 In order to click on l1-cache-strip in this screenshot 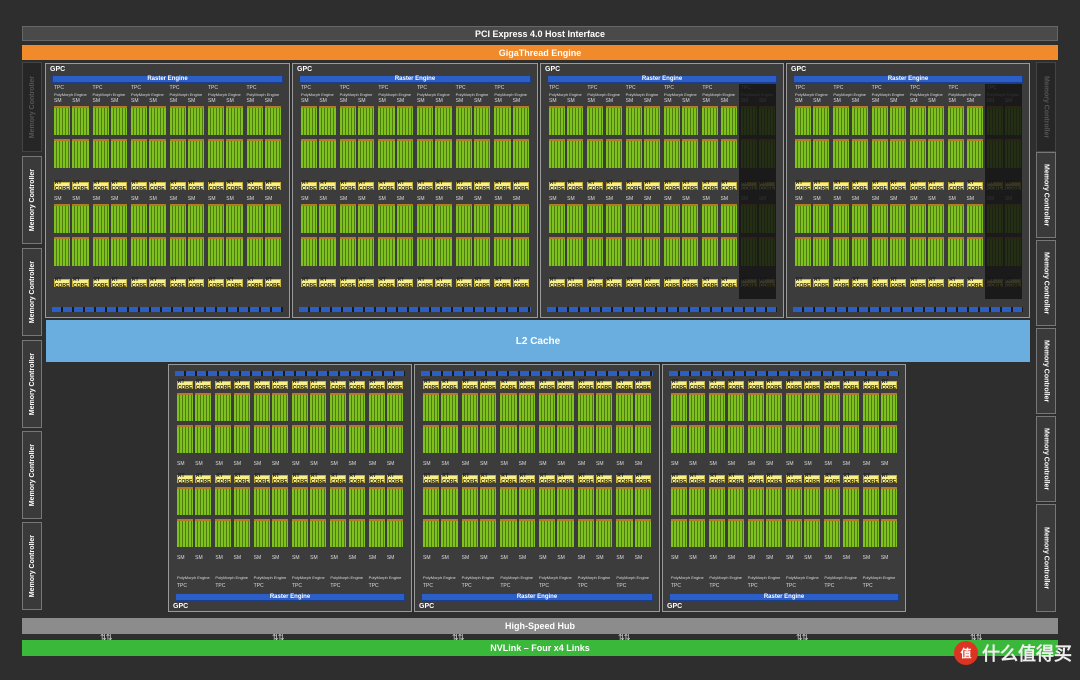, I will do `click(784, 373)`.